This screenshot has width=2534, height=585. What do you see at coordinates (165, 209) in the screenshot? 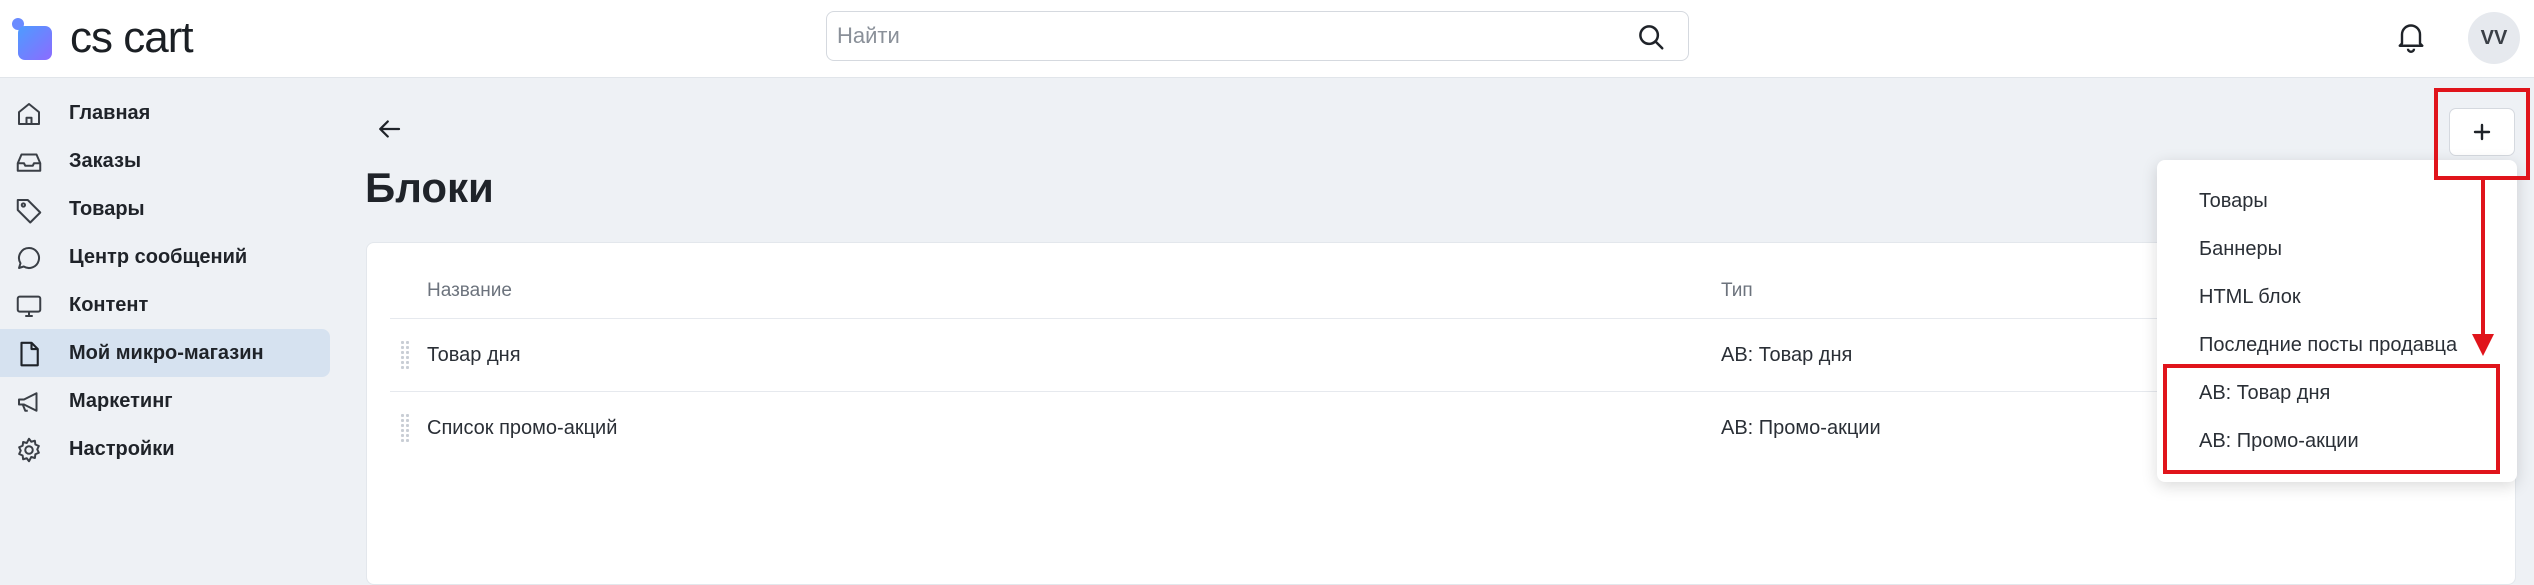
I see `sidebar-item-products: Товары` at bounding box center [165, 209].